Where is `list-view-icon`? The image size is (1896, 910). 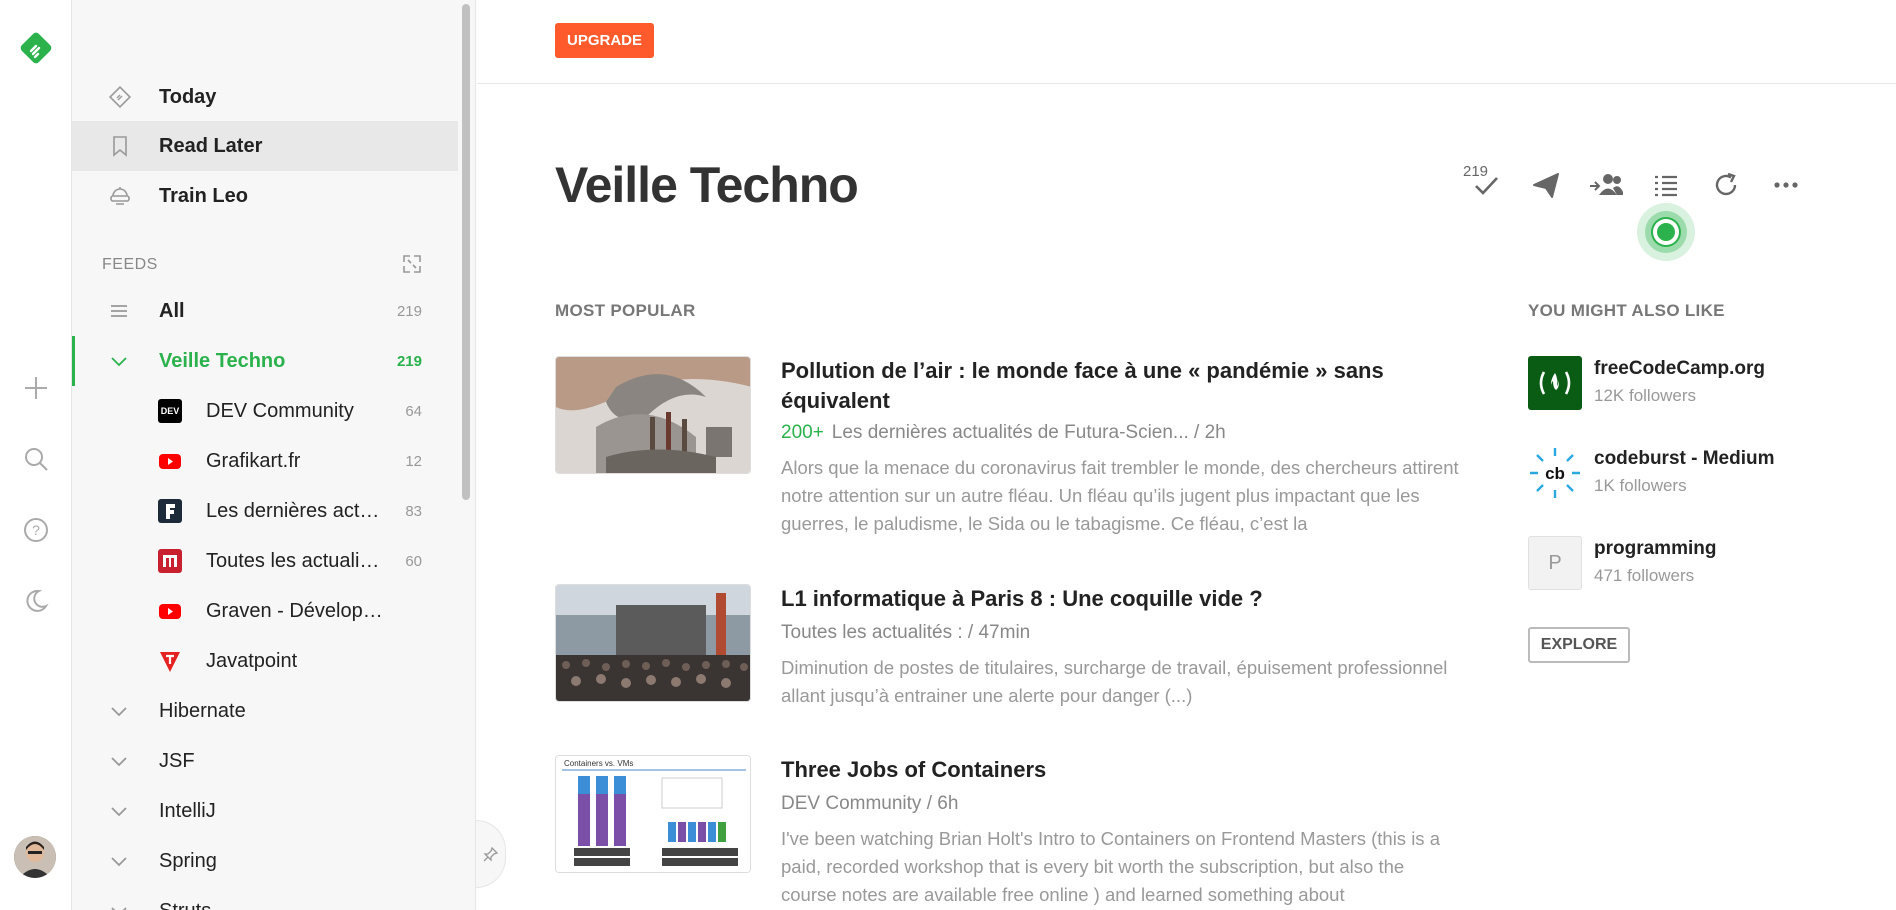
list-view-icon is located at coordinates (1666, 186).